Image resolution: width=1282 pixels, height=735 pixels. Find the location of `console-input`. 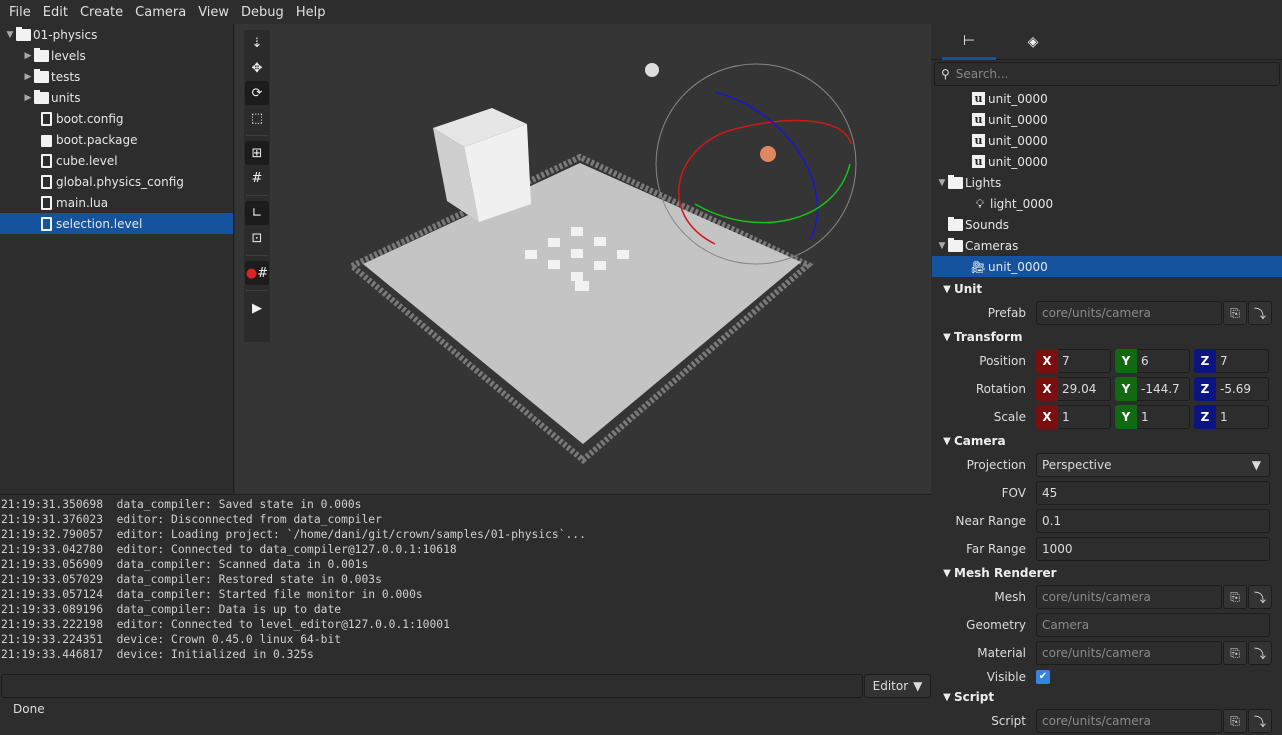

console-input is located at coordinates (432, 686).